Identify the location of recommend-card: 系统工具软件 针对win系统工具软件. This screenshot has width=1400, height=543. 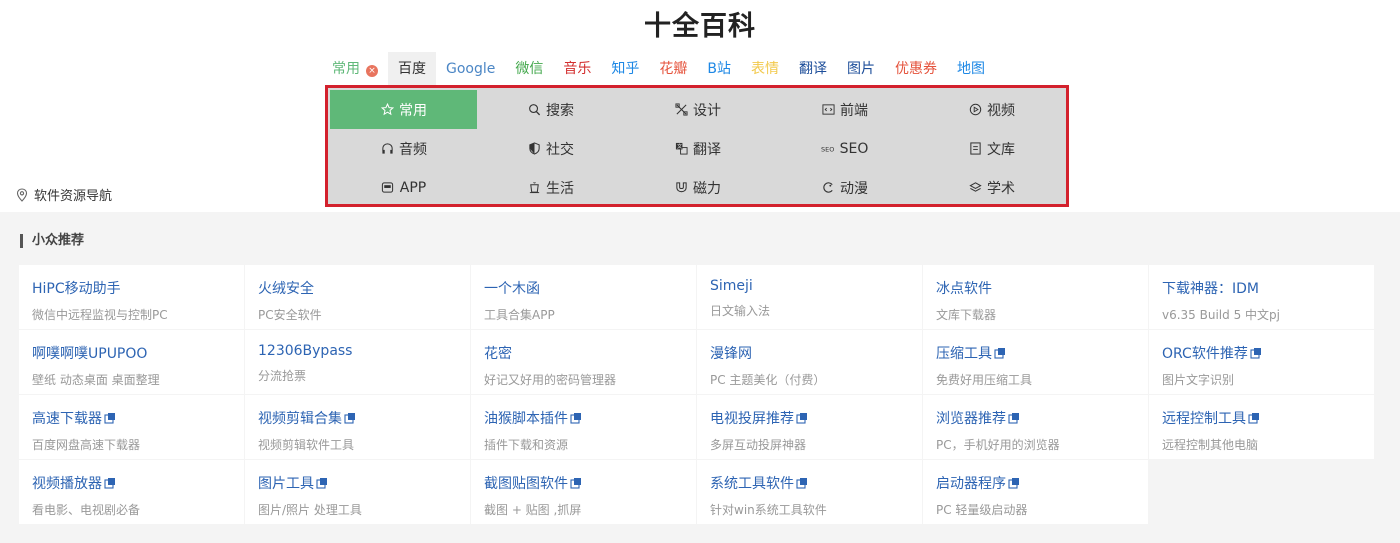
(809, 492).